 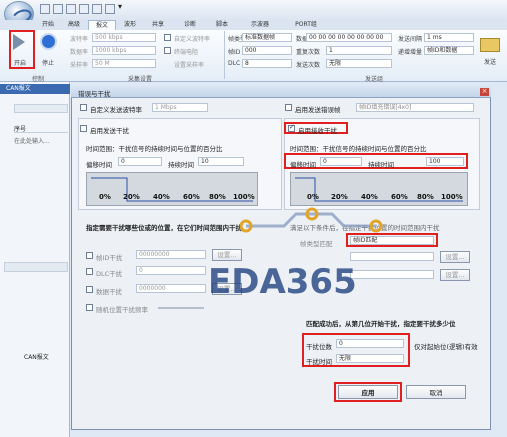 What do you see at coordinates (381, 165) in the screenshot?
I see `duration-label-right: 持续时间` at bounding box center [381, 165].